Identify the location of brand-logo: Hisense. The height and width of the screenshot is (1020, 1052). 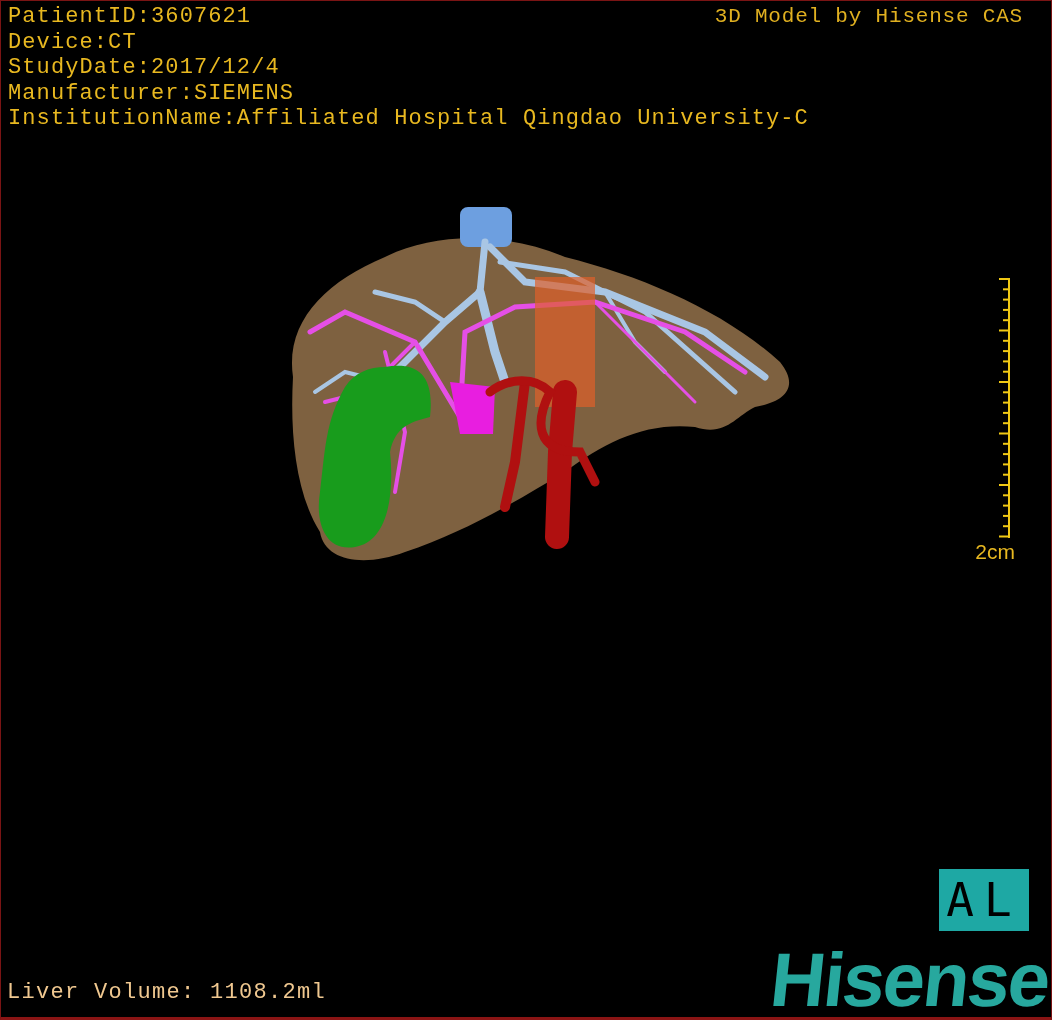
(908, 980).